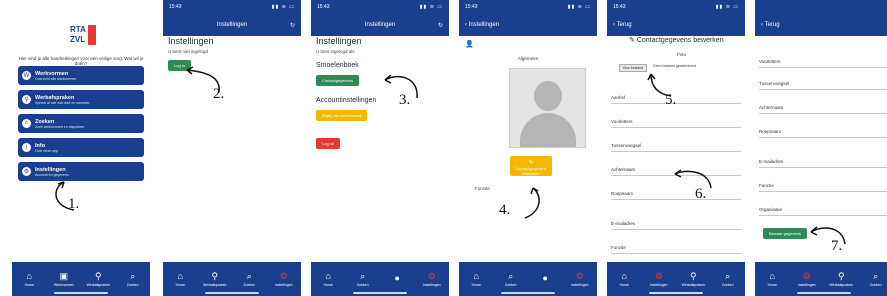 This screenshot has height=296, width=887. I want to click on back-button: ‹ Instellingen, so click(482, 25).